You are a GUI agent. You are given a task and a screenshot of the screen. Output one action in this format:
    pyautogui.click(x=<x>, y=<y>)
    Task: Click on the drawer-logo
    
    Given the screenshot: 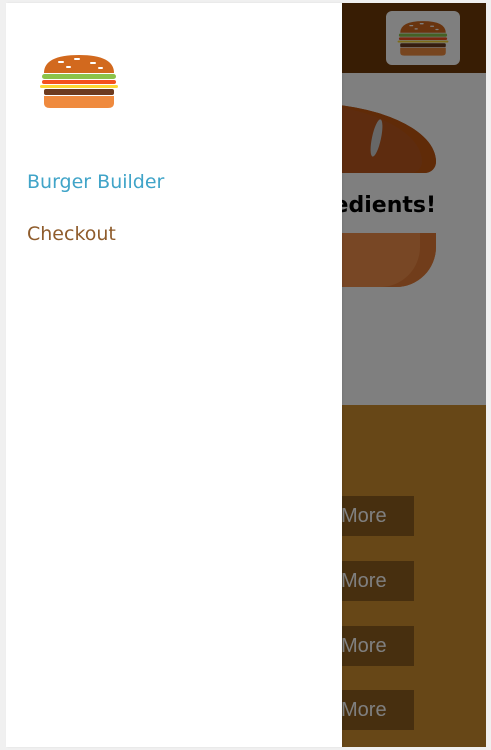 What is the action you would take?
    pyautogui.click(x=79, y=81)
    